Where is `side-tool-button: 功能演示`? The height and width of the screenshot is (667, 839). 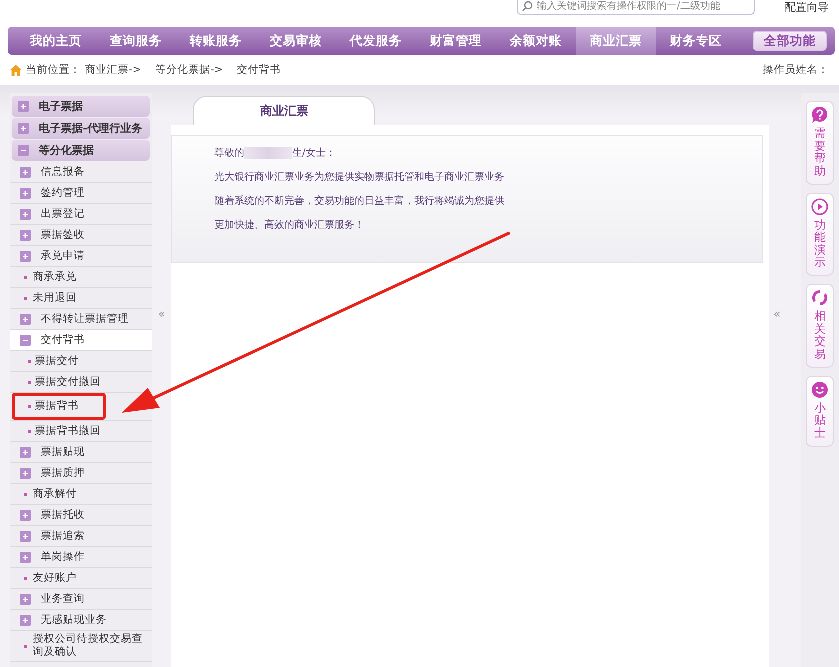 side-tool-button: 功能演示 is located at coordinates (820, 234).